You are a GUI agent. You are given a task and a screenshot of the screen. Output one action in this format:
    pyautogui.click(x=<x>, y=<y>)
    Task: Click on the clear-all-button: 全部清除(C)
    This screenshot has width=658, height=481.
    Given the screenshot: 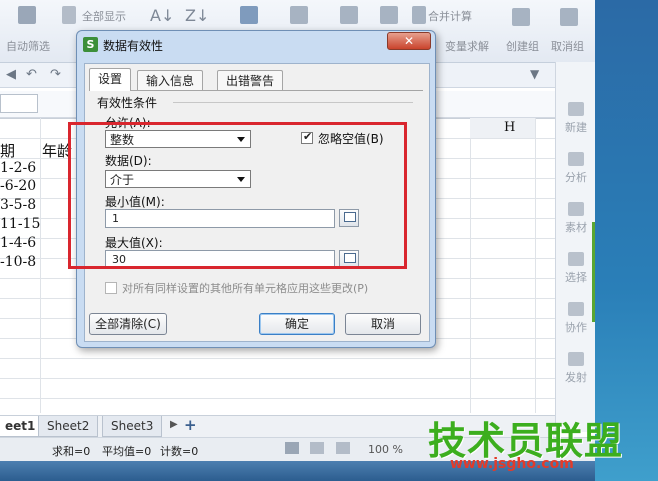 What is the action you would take?
    pyautogui.click(x=128, y=324)
    